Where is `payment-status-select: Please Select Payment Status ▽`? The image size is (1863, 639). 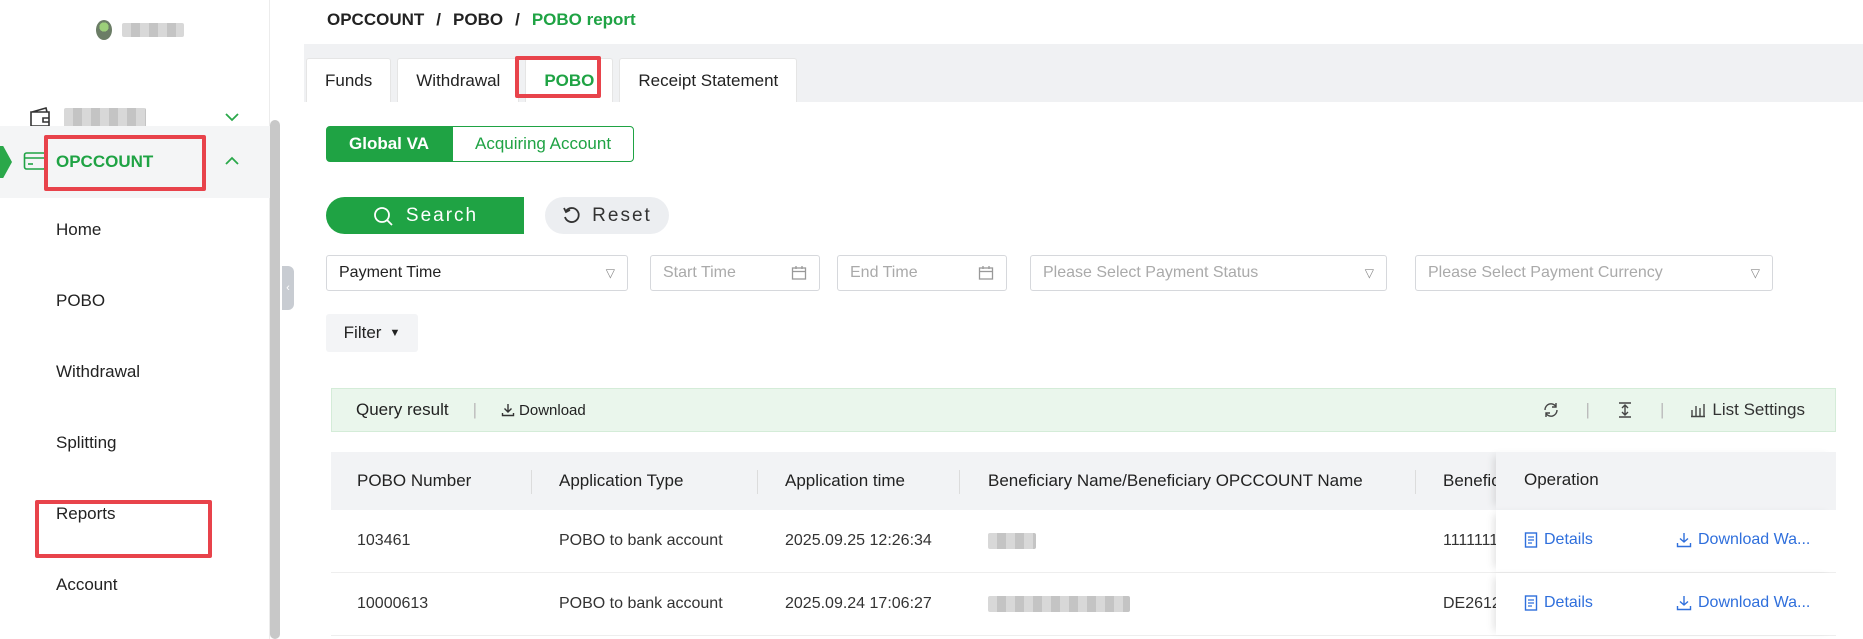 payment-status-select: Please Select Payment Status ▽ is located at coordinates (1208, 273).